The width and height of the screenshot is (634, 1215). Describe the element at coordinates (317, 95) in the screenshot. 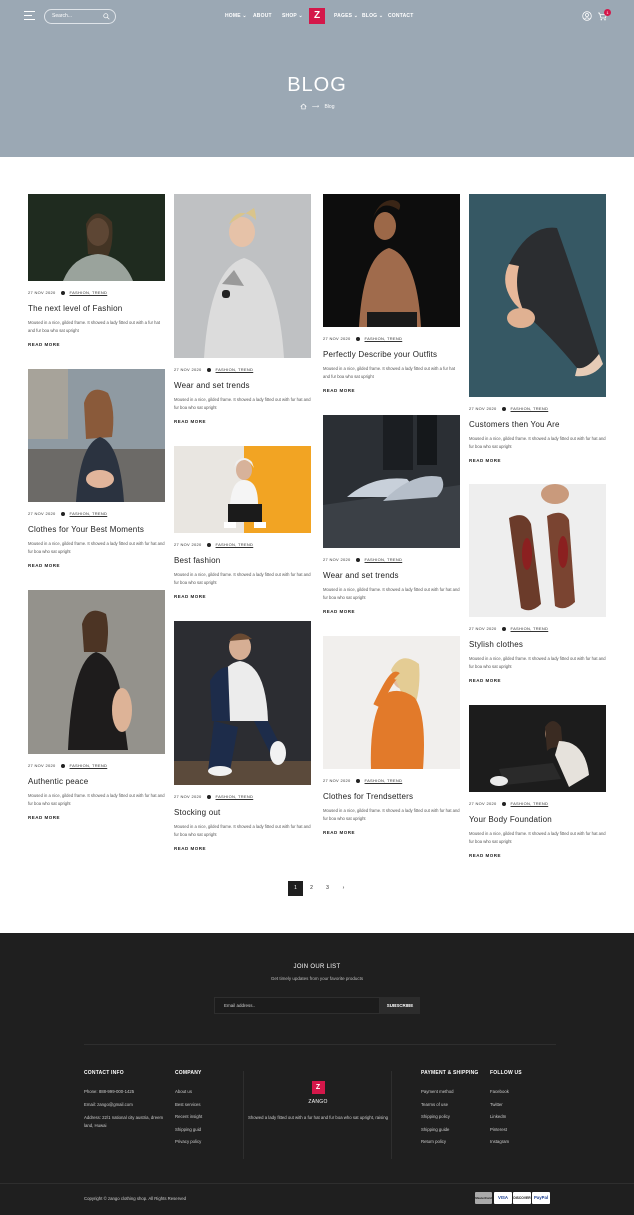

I see `page-banner: BLOG ⟶ Blog` at that location.